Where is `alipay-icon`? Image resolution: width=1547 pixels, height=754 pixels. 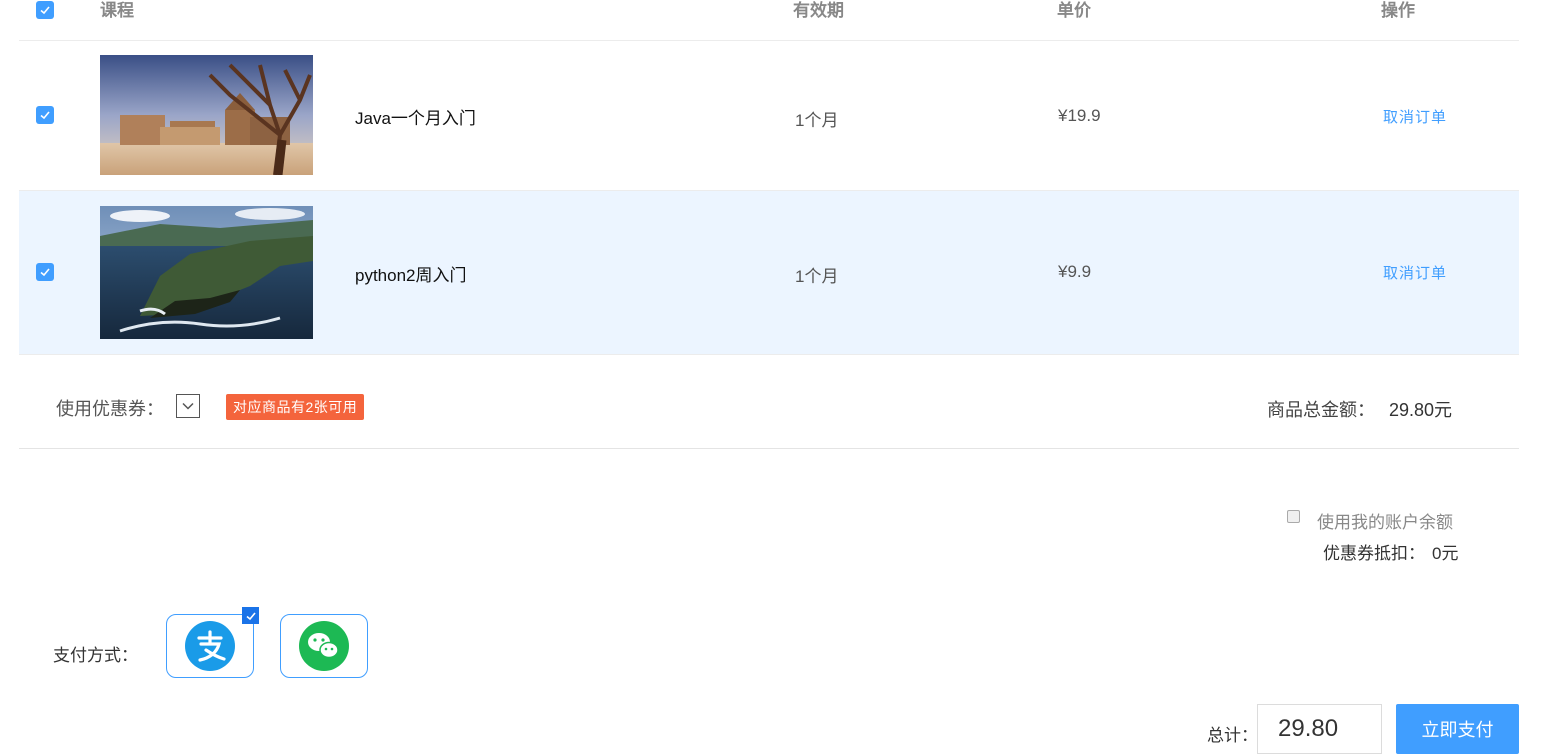
alipay-icon is located at coordinates (210, 646).